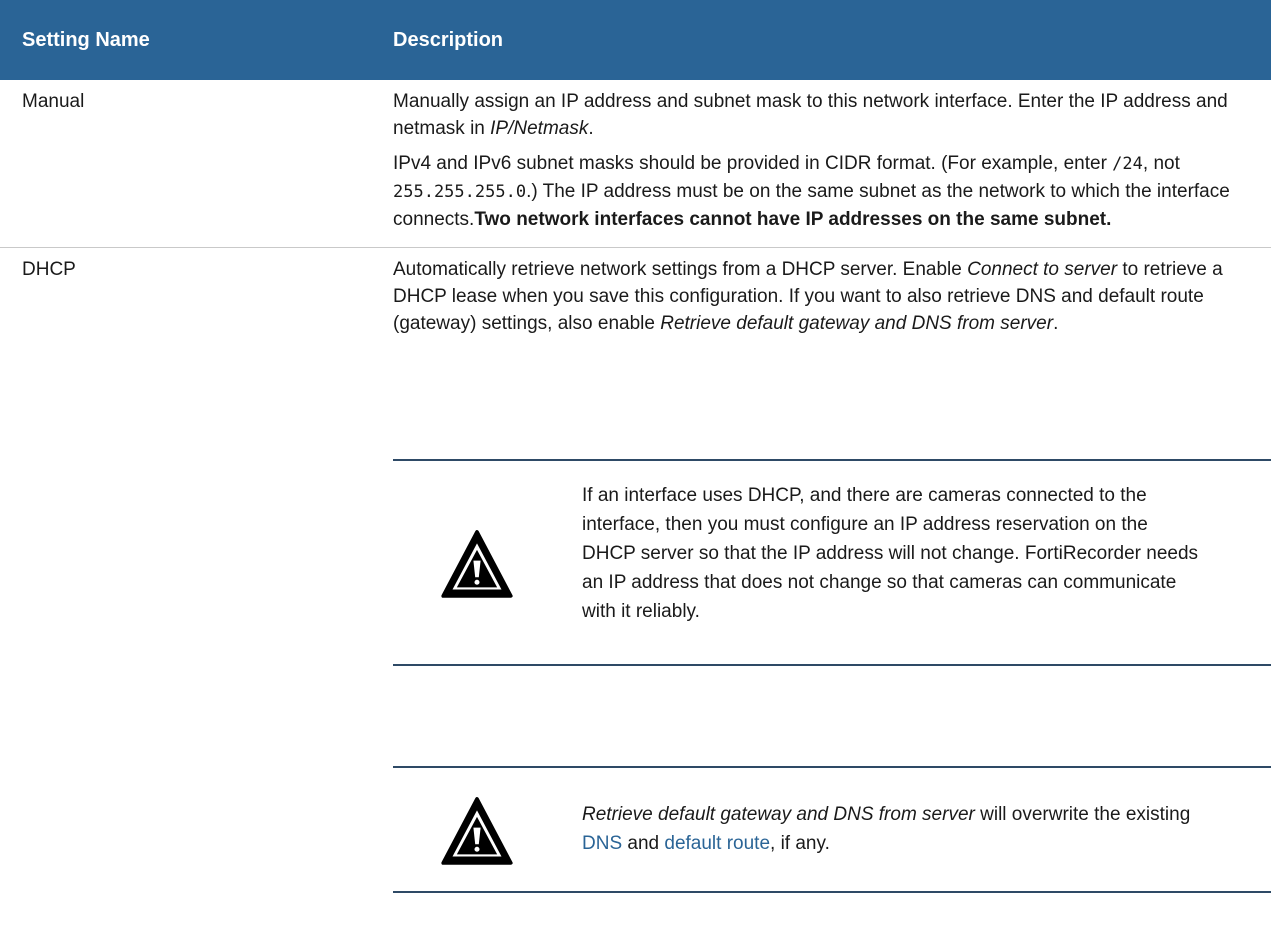 The image size is (1271, 947). Describe the element at coordinates (717, 843) in the screenshot. I see `default-route-link: default route` at that location.